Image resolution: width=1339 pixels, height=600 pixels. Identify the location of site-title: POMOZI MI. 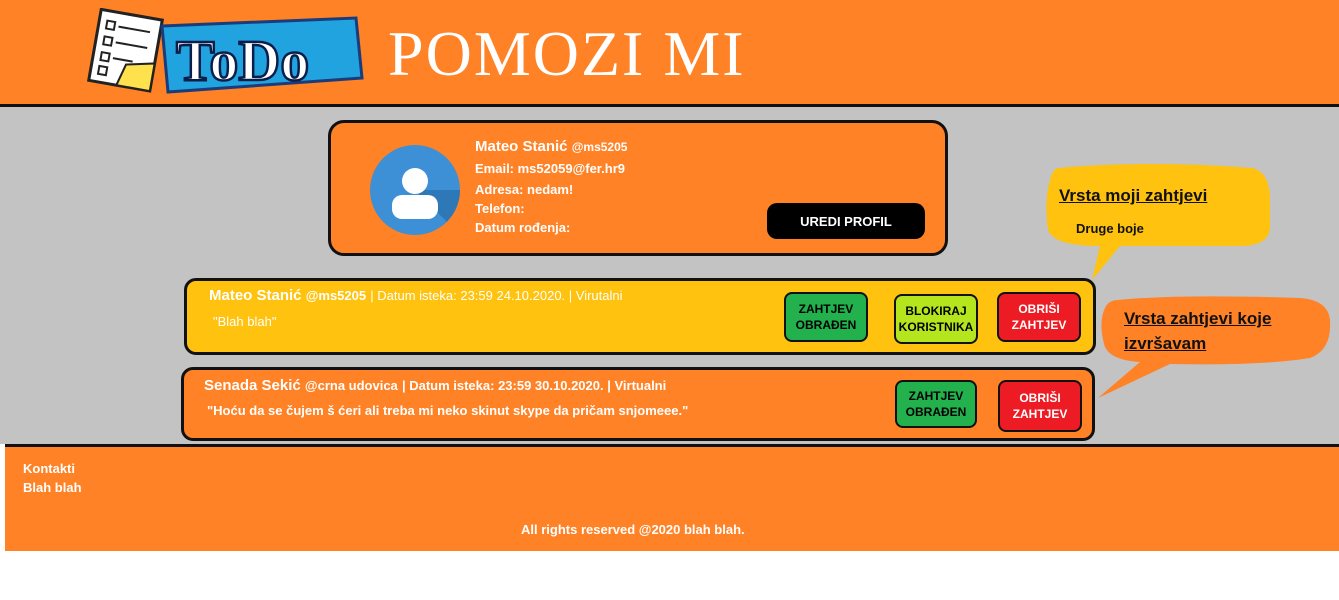
(567, 53).